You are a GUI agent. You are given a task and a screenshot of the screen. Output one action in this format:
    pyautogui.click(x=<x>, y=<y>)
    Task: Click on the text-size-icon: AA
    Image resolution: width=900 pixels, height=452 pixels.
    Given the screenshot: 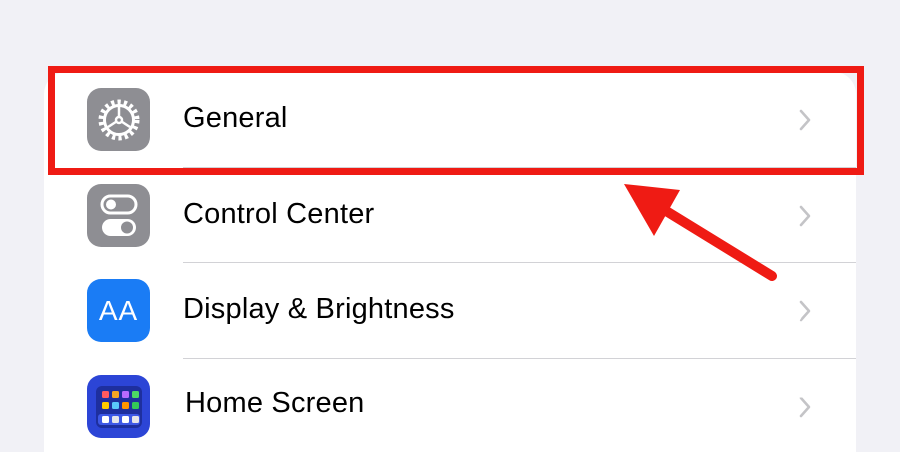 What is the action you would take?
    pyautogui.click(x=118, y=310)
    